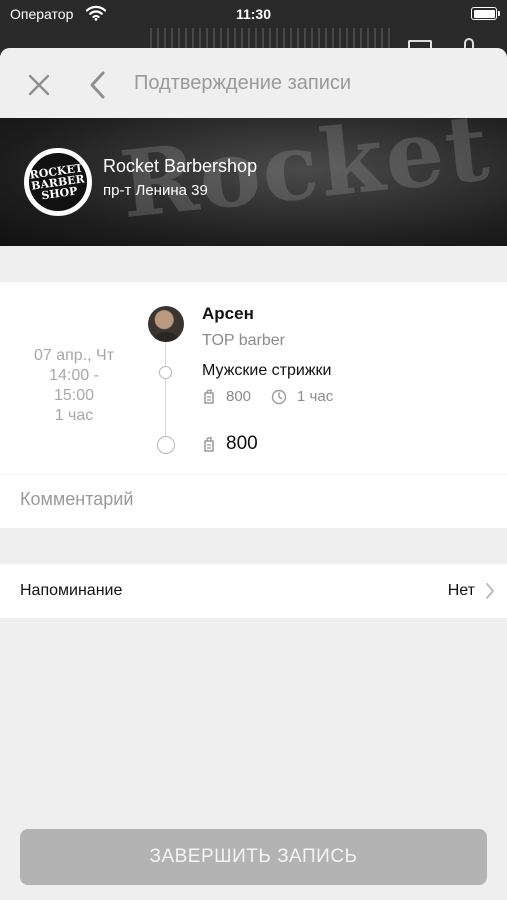 The image size is (507, 900). Describe the element at coordinates (166, 324) in the screenshot. I see `master-avatar` at that location.